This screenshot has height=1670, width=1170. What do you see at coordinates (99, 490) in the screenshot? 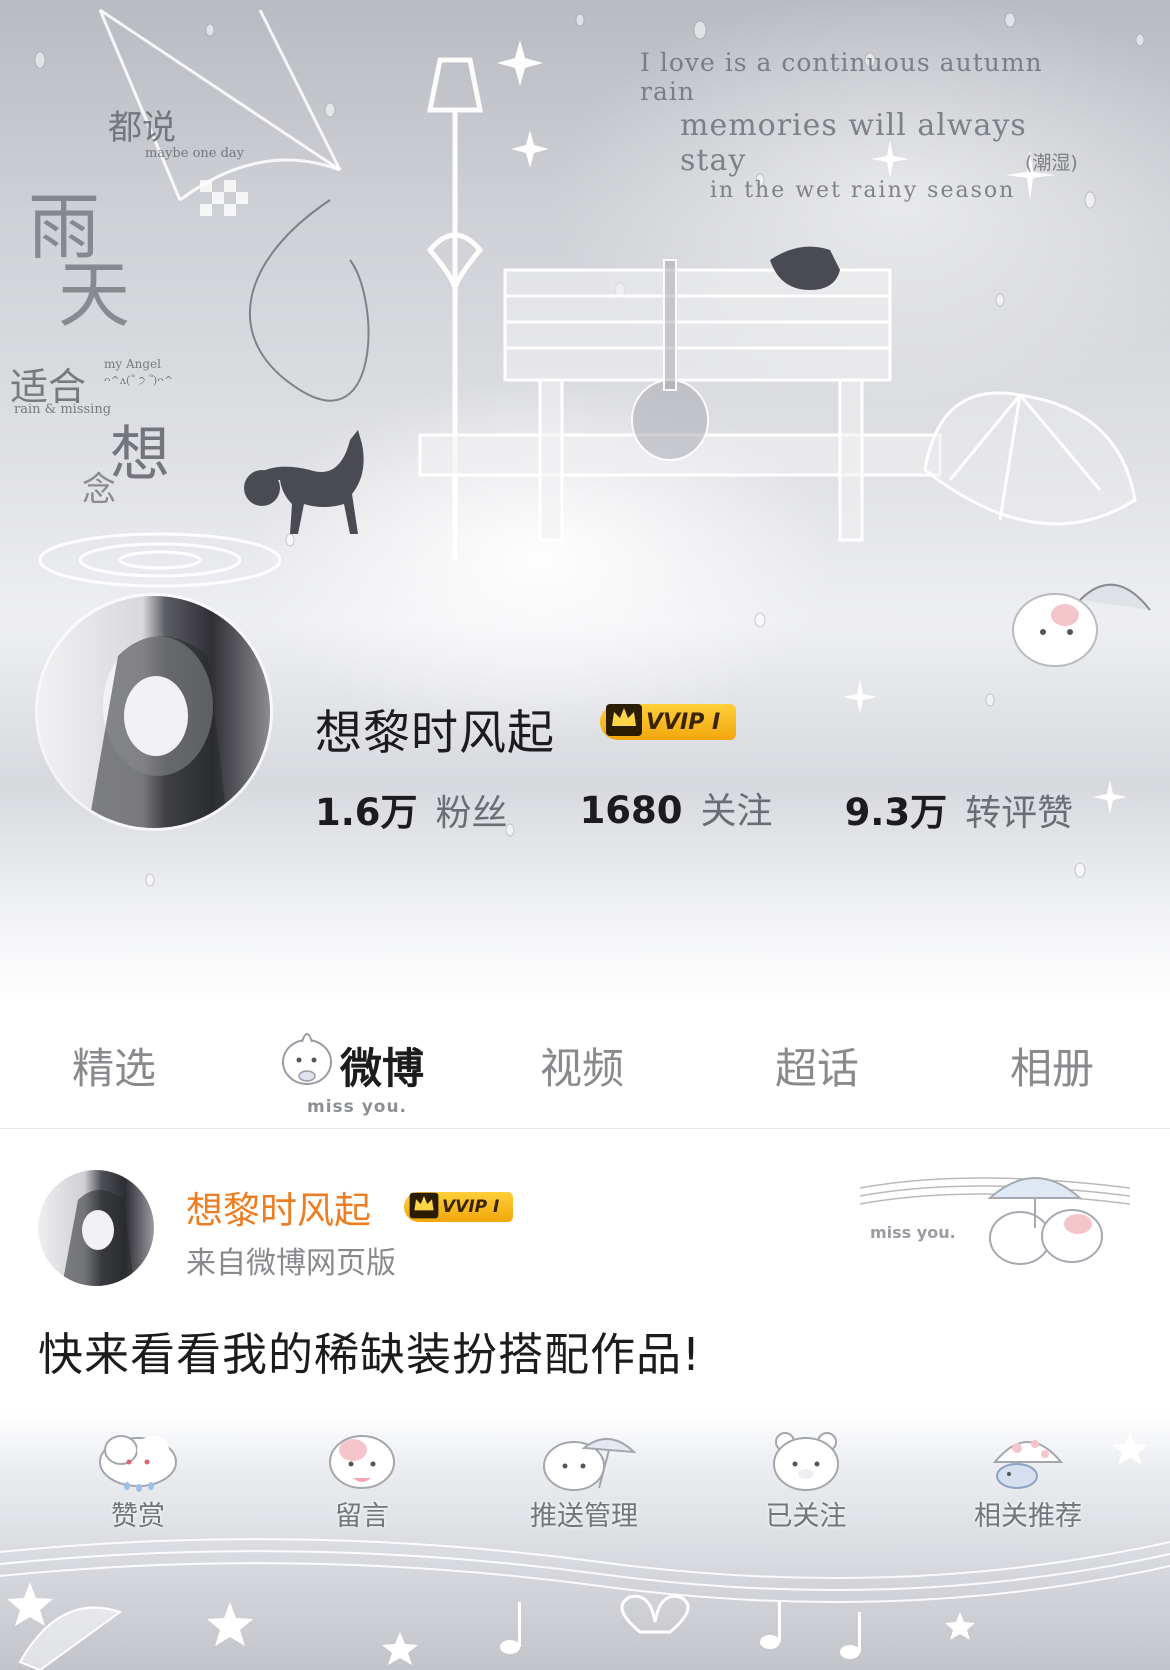
I see `deco-text-nian: 念` at bounding box center [99, 490].